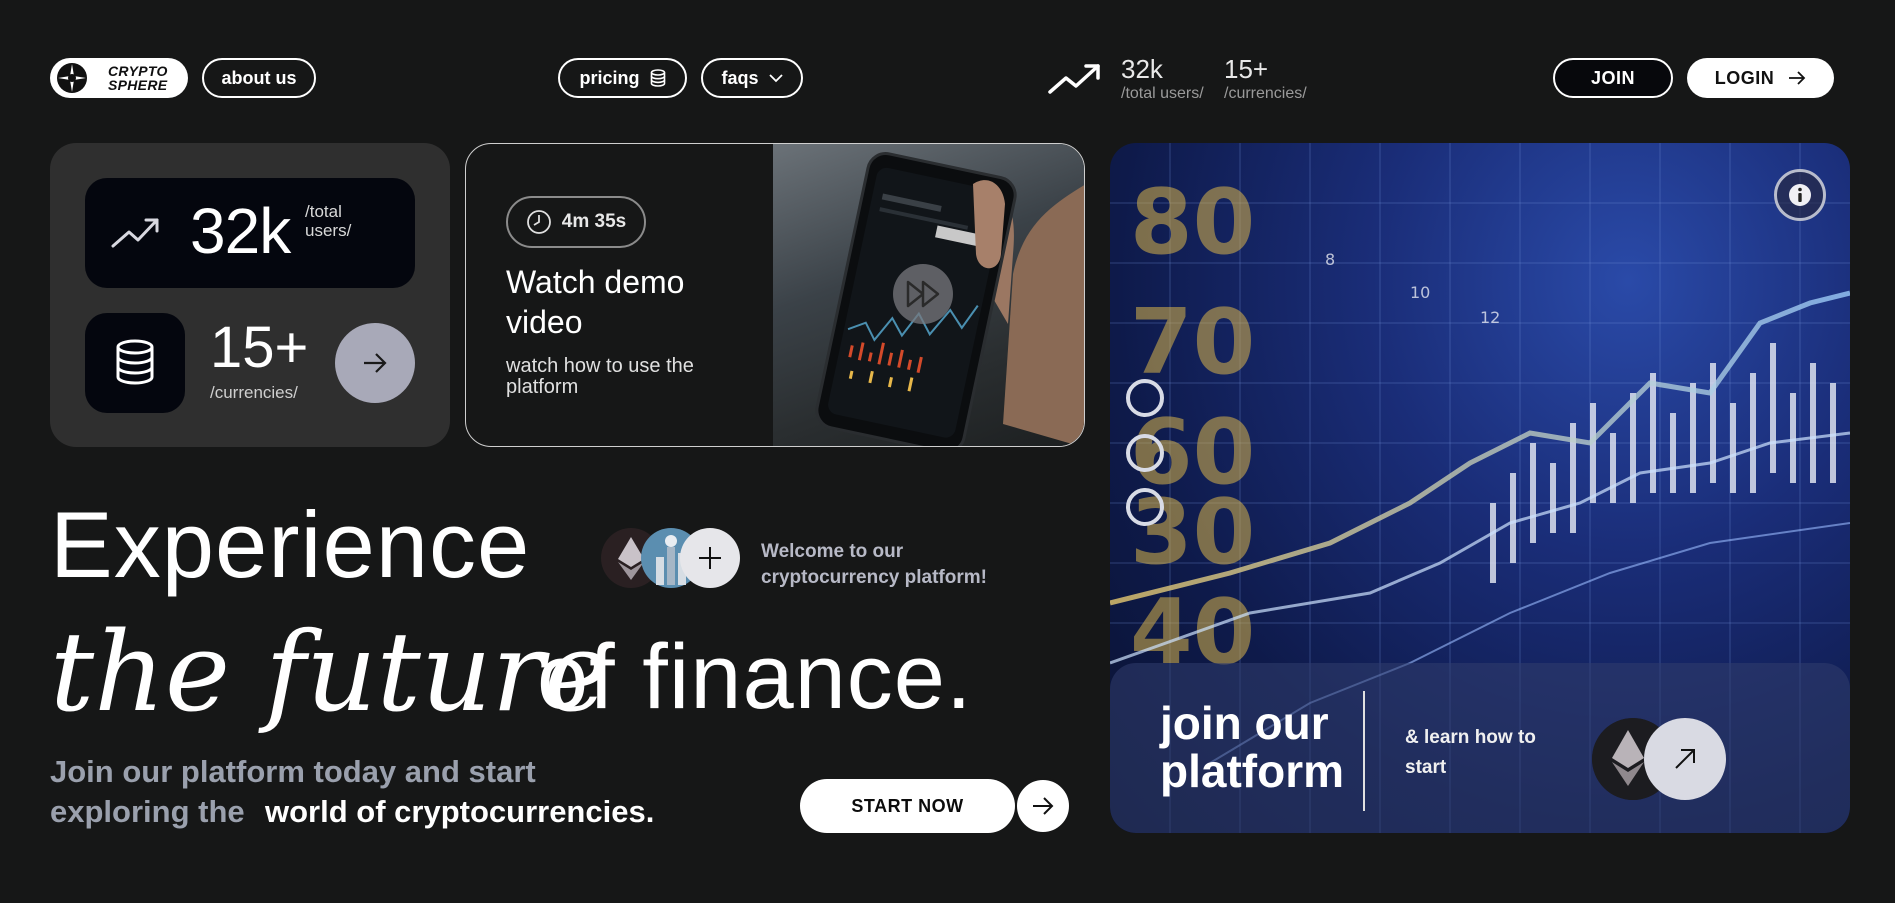  What do you see at coordinates (328, 230) in the screenshot?
I see `total-users-label-line2: users/` at bounding box center [328, 230].